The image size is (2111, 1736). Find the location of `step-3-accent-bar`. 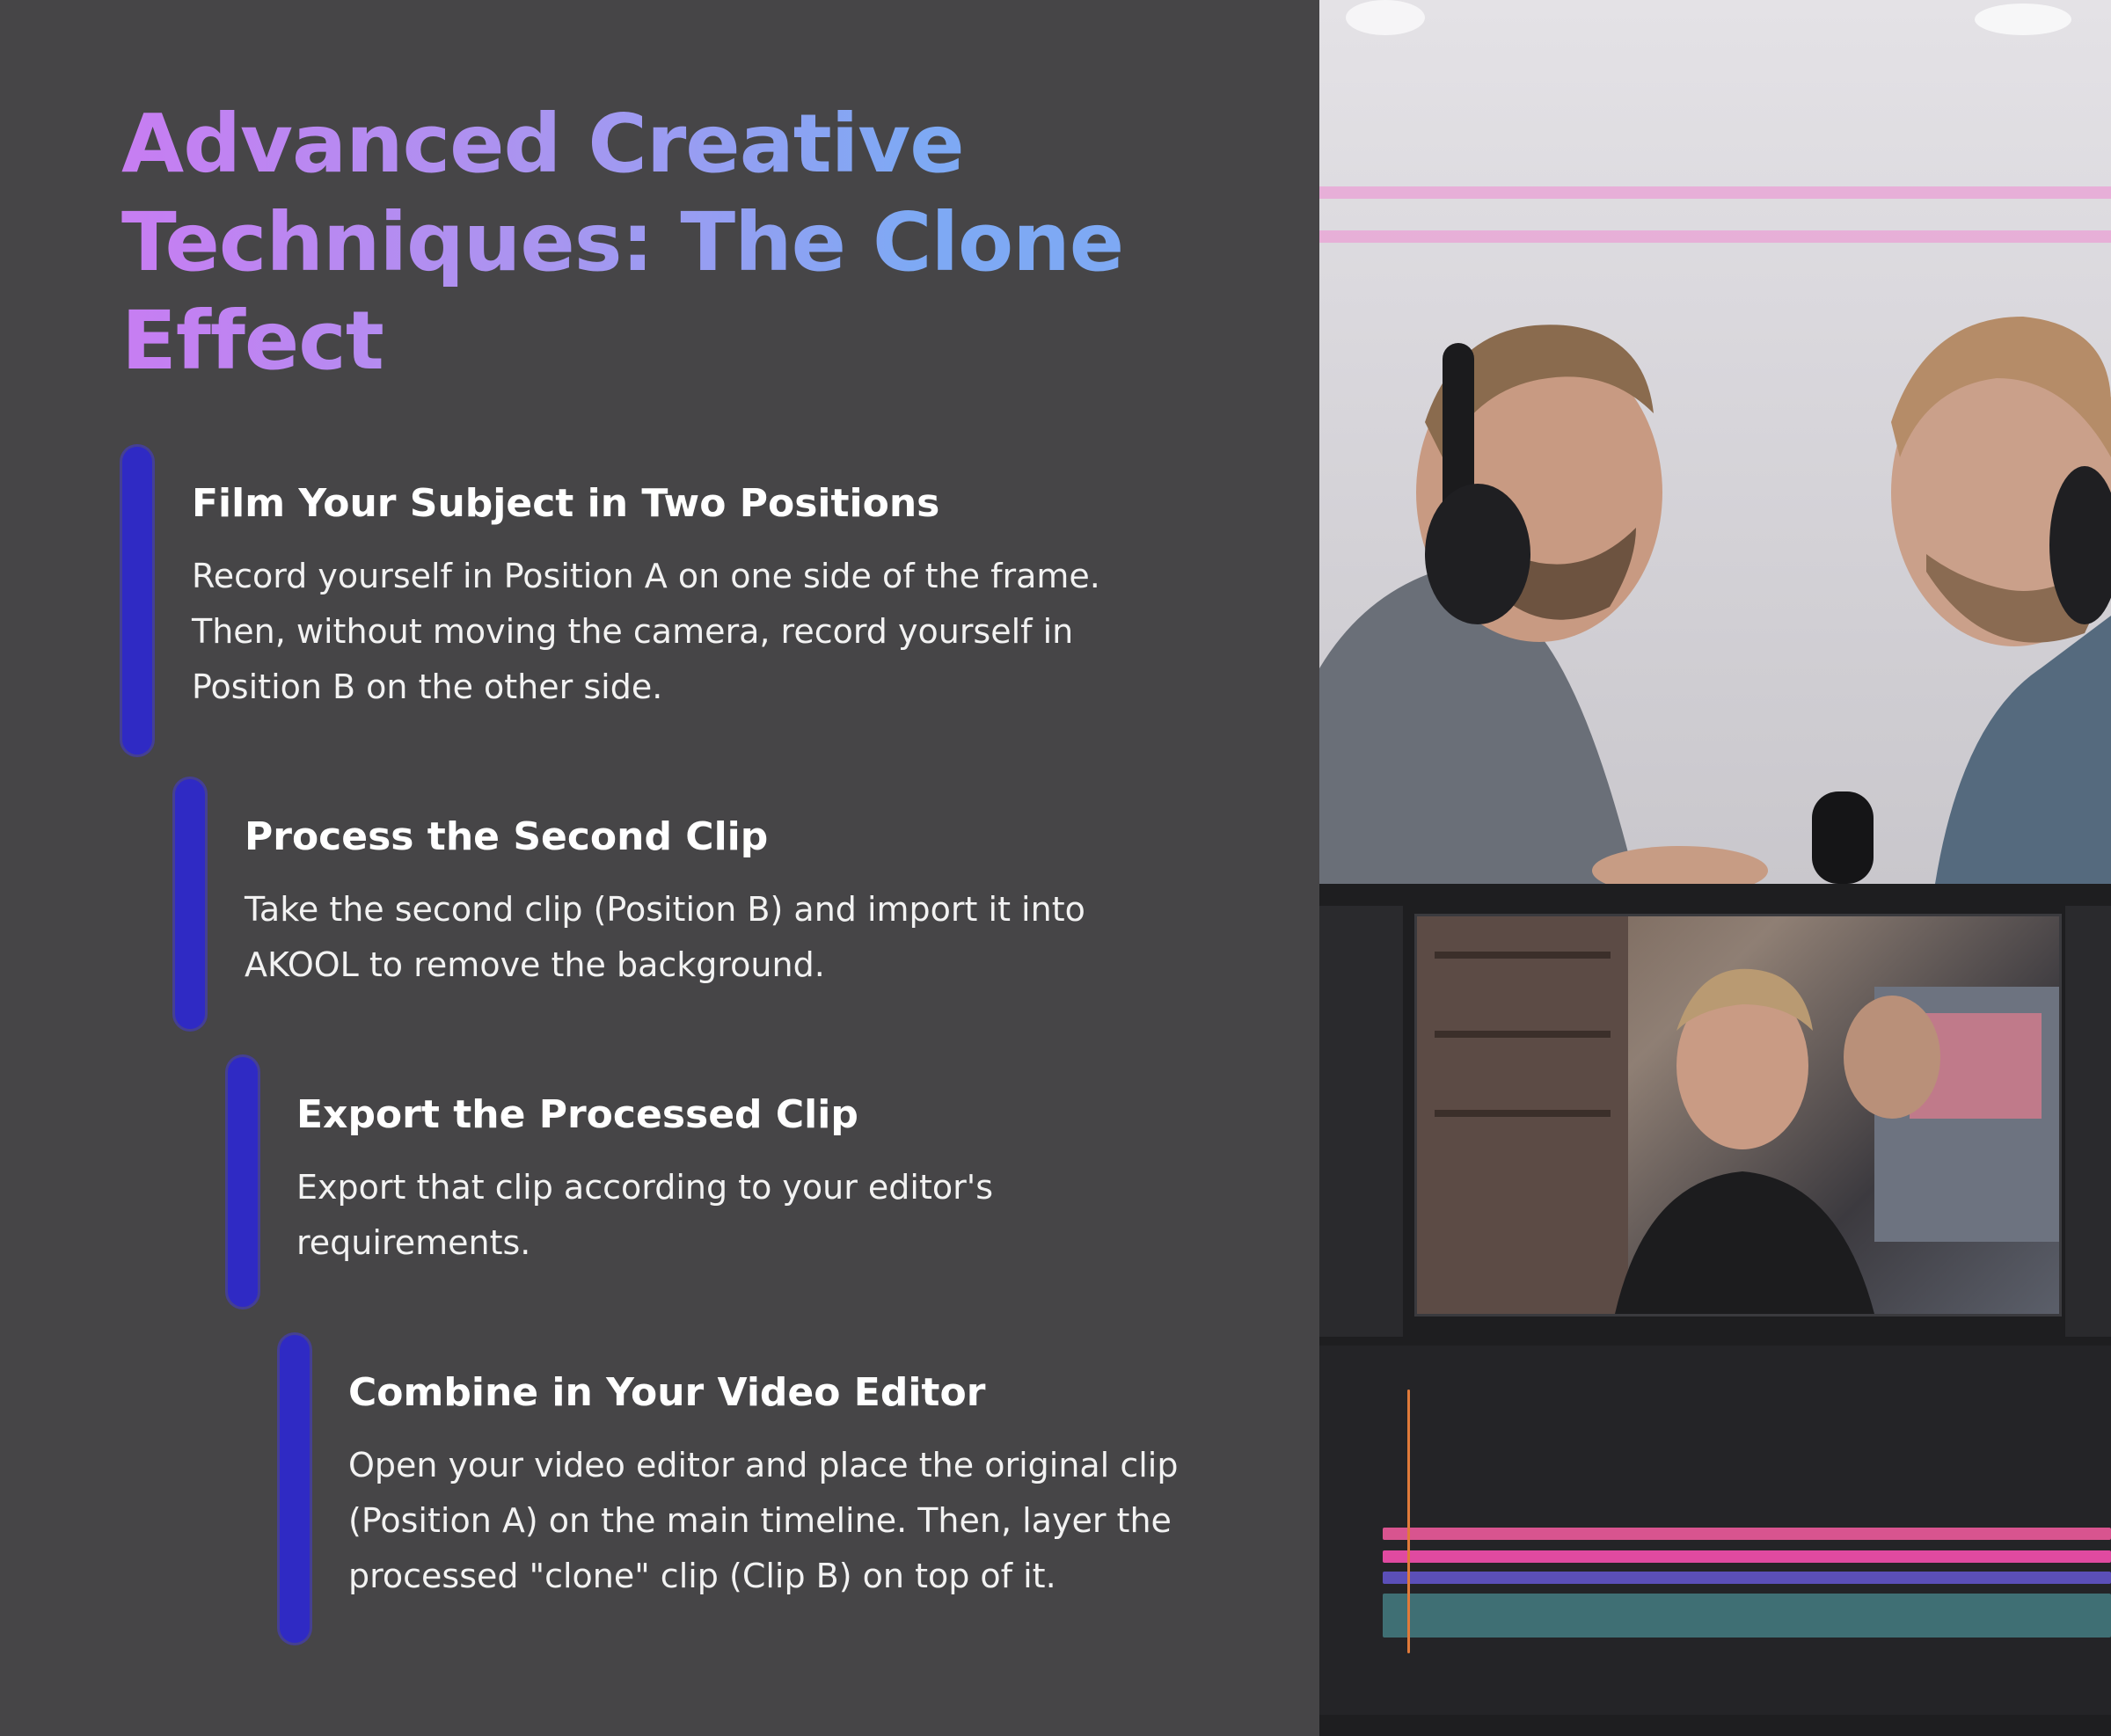

step-3-accent-bar is located at coordinates (243, 1182).